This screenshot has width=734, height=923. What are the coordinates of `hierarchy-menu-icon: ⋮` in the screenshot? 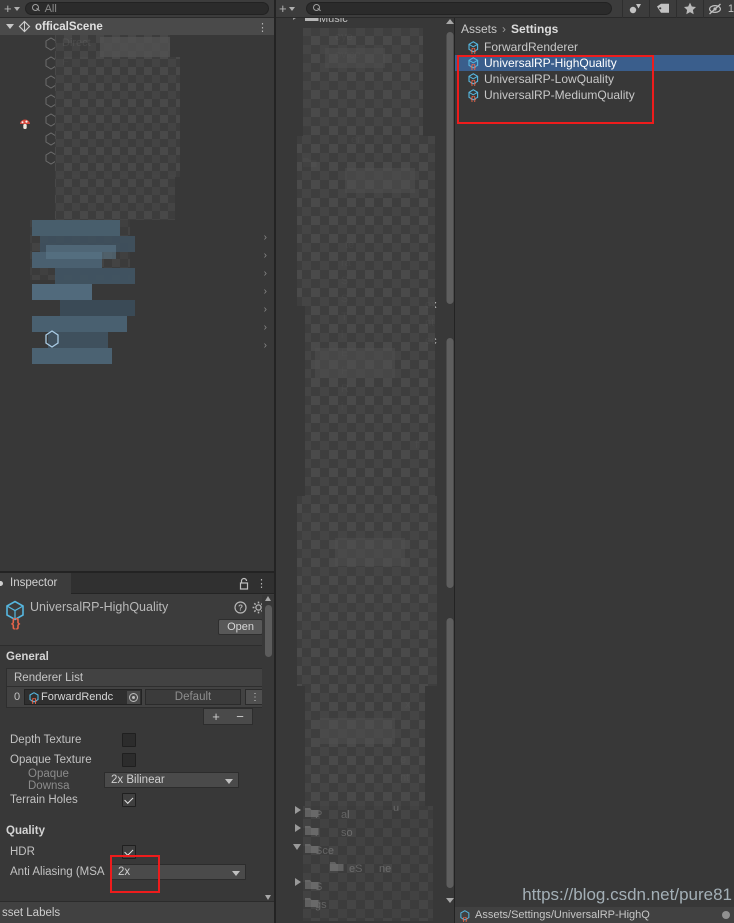 It's located at (262, 27).